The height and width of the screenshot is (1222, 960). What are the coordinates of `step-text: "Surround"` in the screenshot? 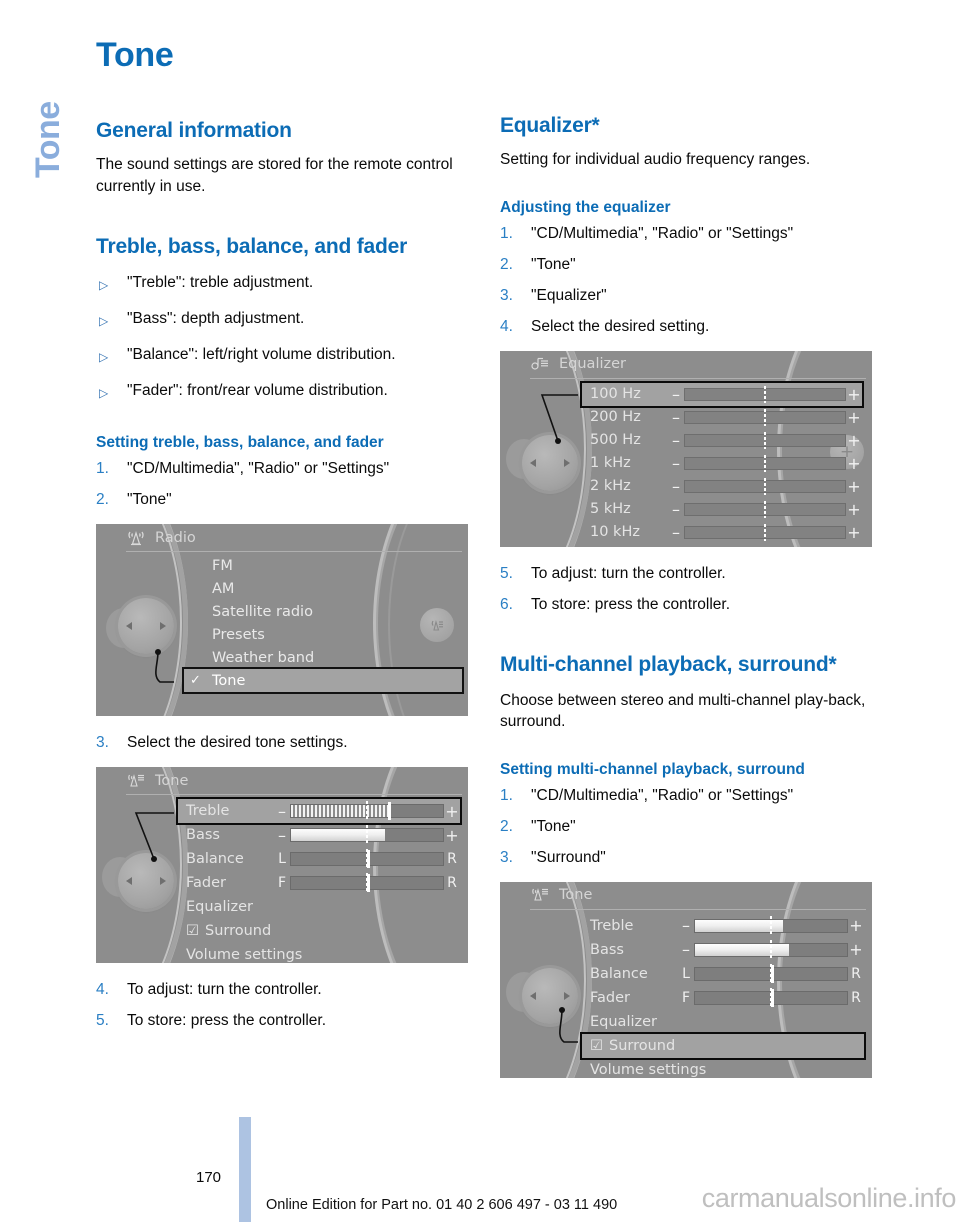 It's located at (568, 857).